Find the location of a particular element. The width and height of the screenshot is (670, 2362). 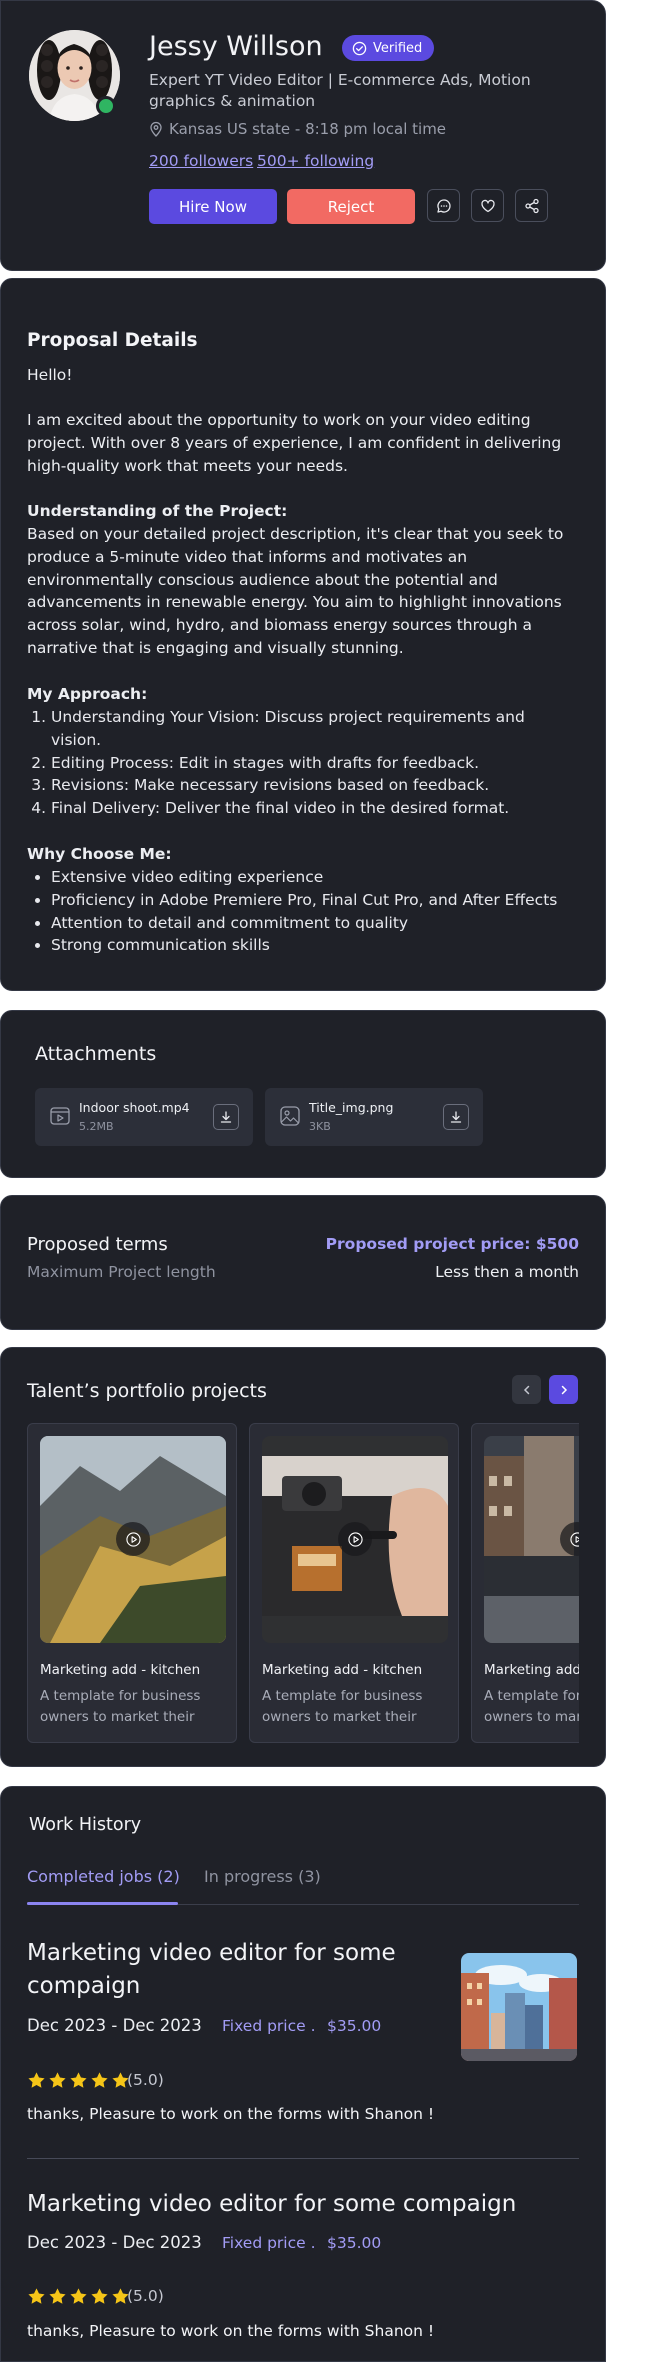

share-icon is located at coordinates (531, 205).